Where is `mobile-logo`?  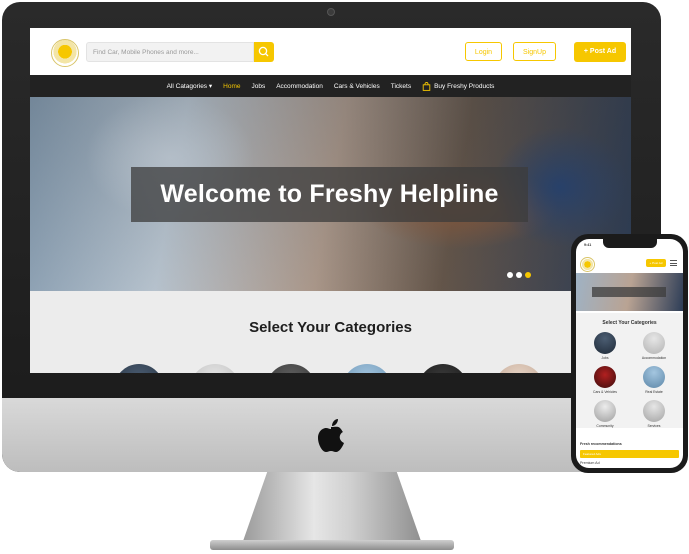 mobile-logo is located at coordinates (587, 264).